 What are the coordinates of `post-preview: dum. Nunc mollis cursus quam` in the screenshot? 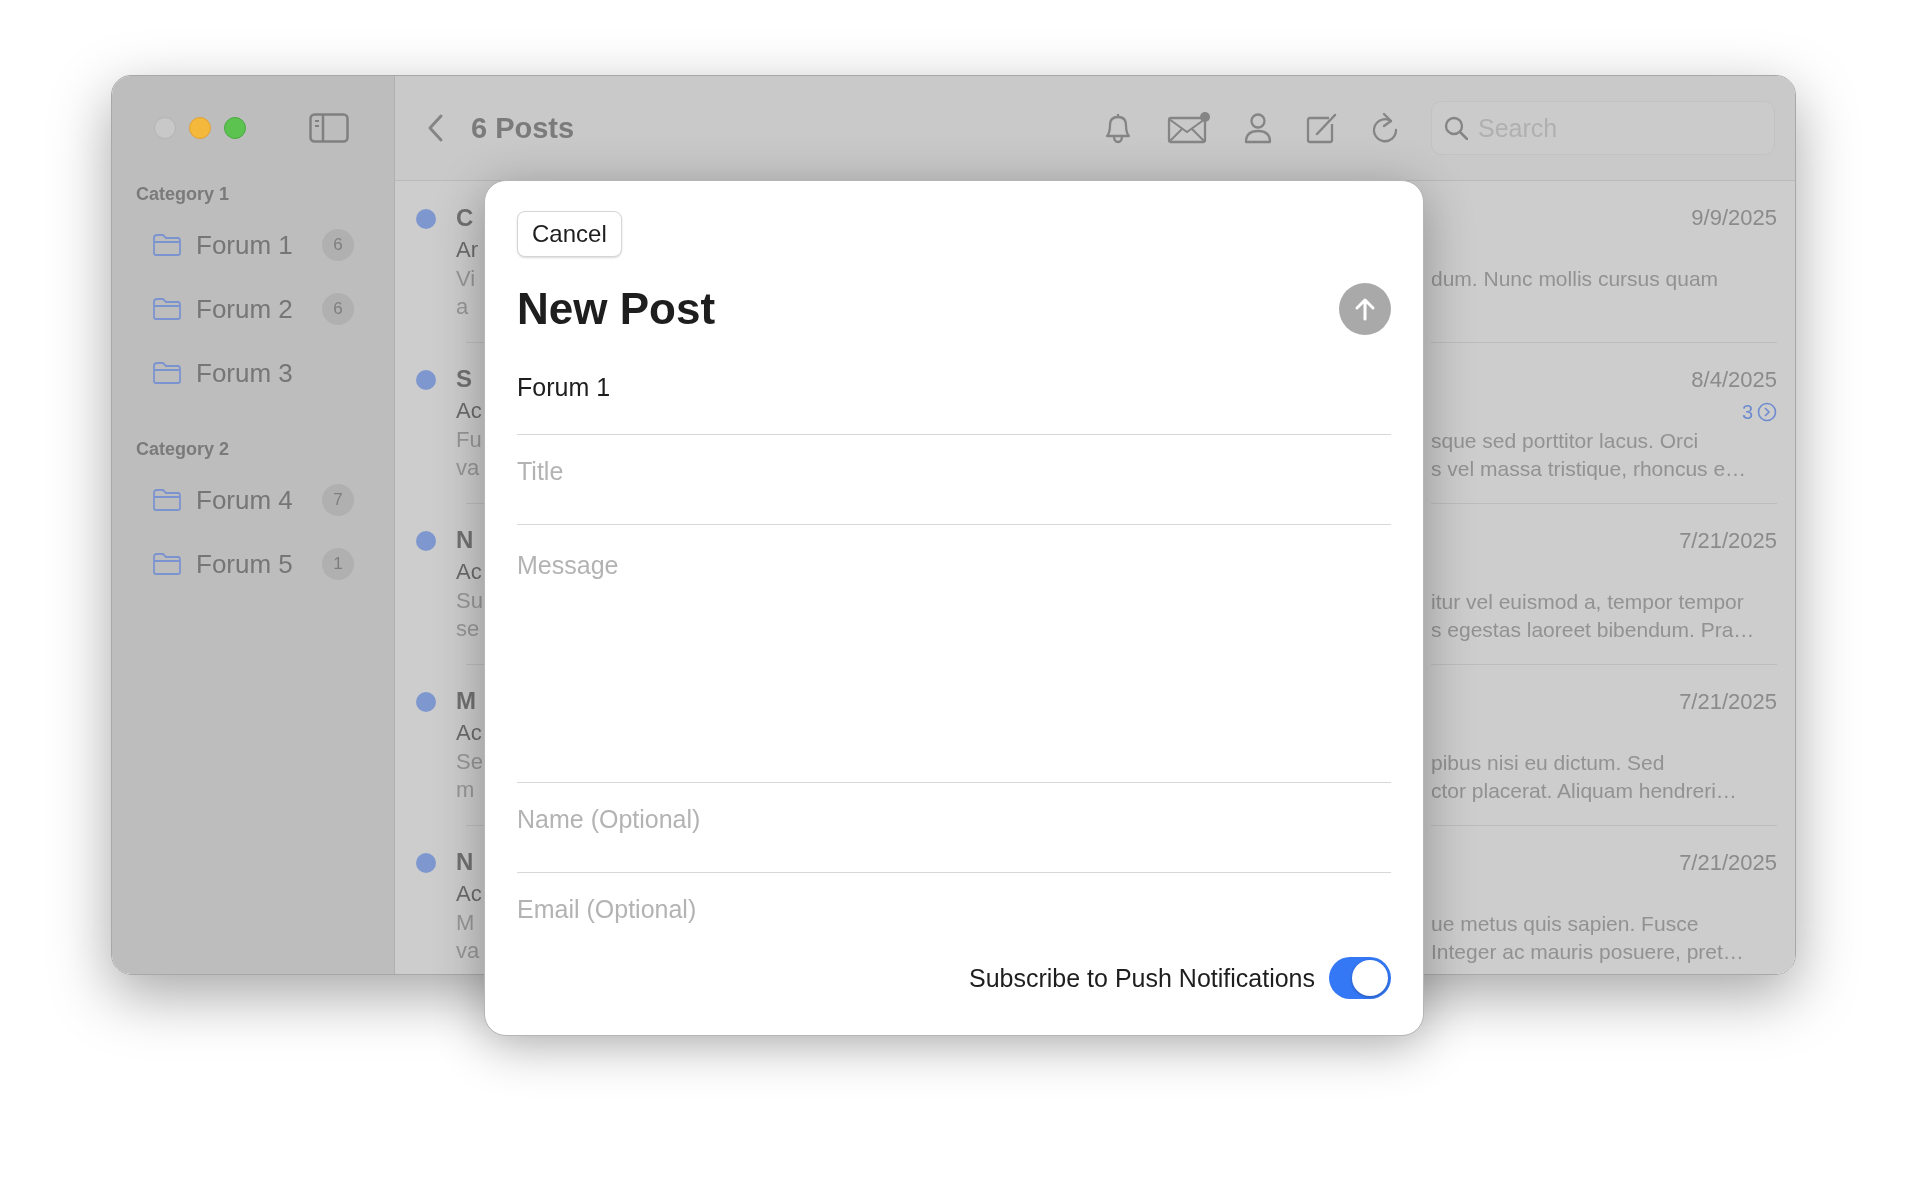 It's located at (1575, 279).